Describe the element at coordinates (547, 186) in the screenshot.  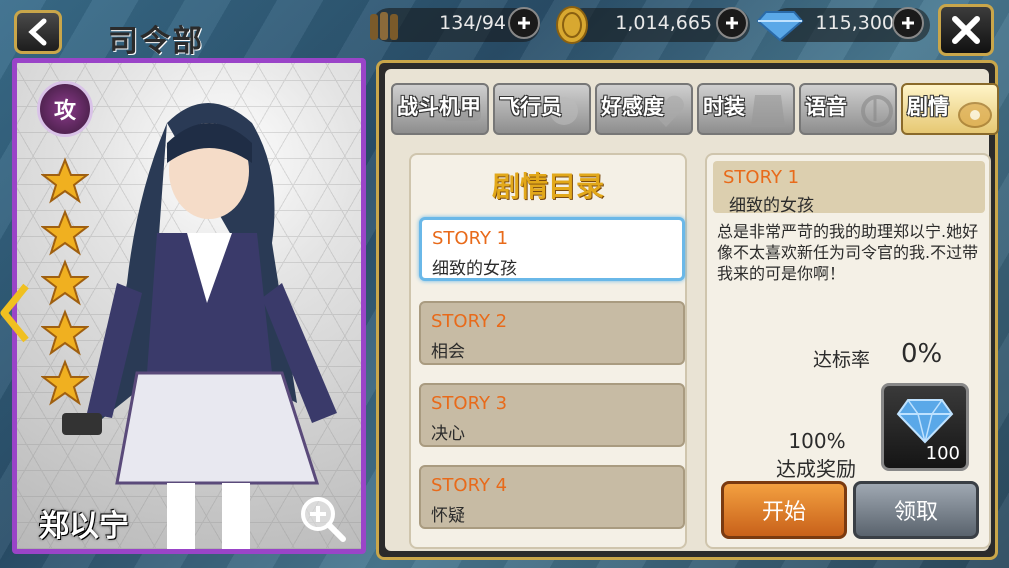
I see `story-list-title: 剧情目录` at that location.